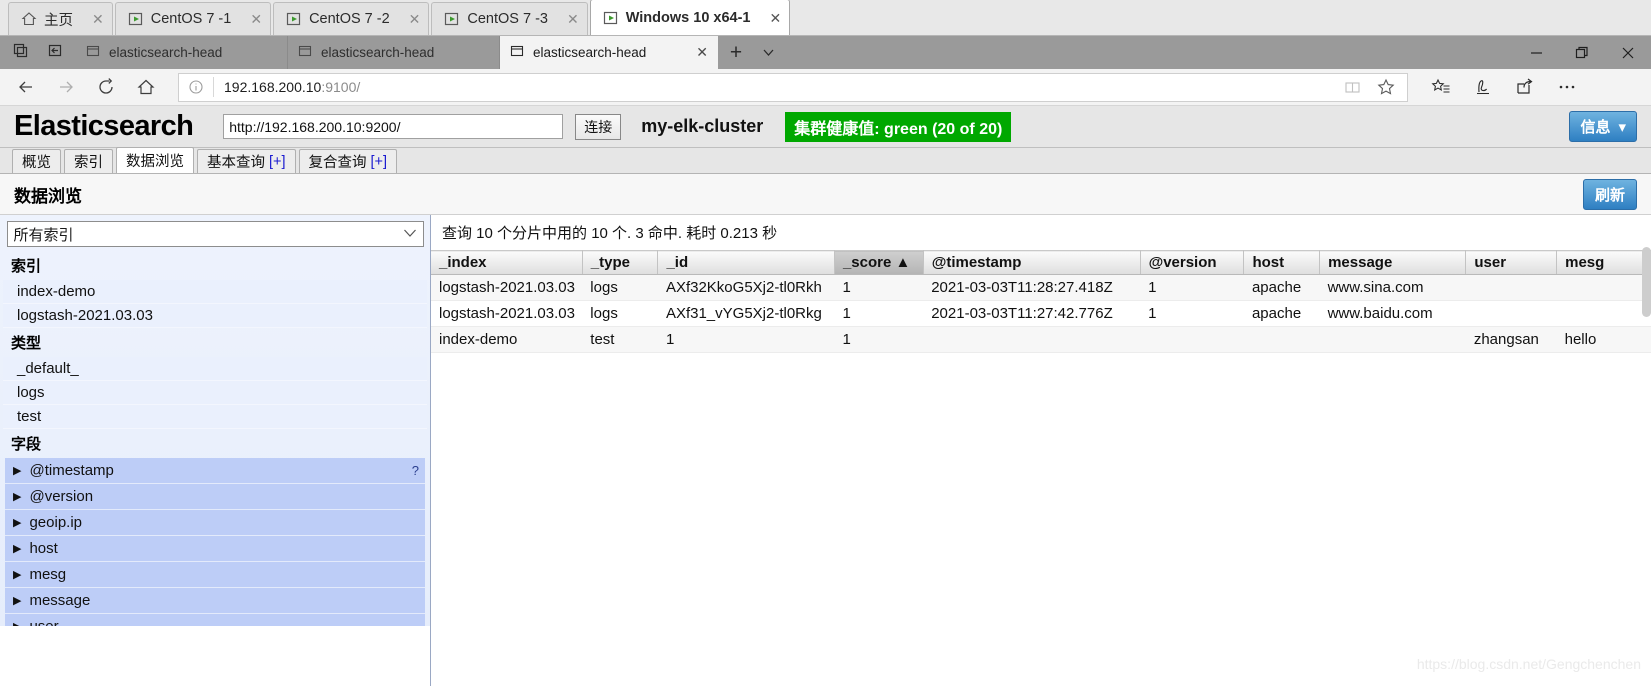  Describe the element at coordinates (620, 262) in the screenshot. I see `column-header-type: _type` at that location.